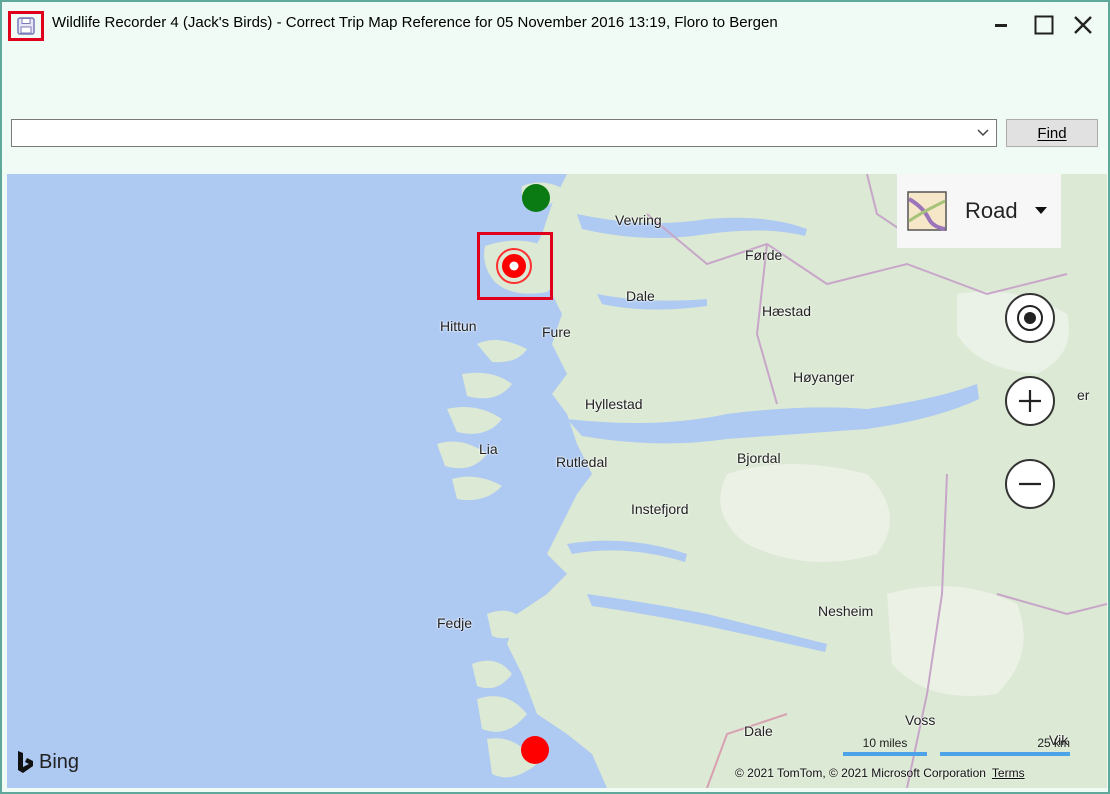 The width and height of the screenshot is (1110, 794). I want to click on zoom-in-button, so click(1030, 401).